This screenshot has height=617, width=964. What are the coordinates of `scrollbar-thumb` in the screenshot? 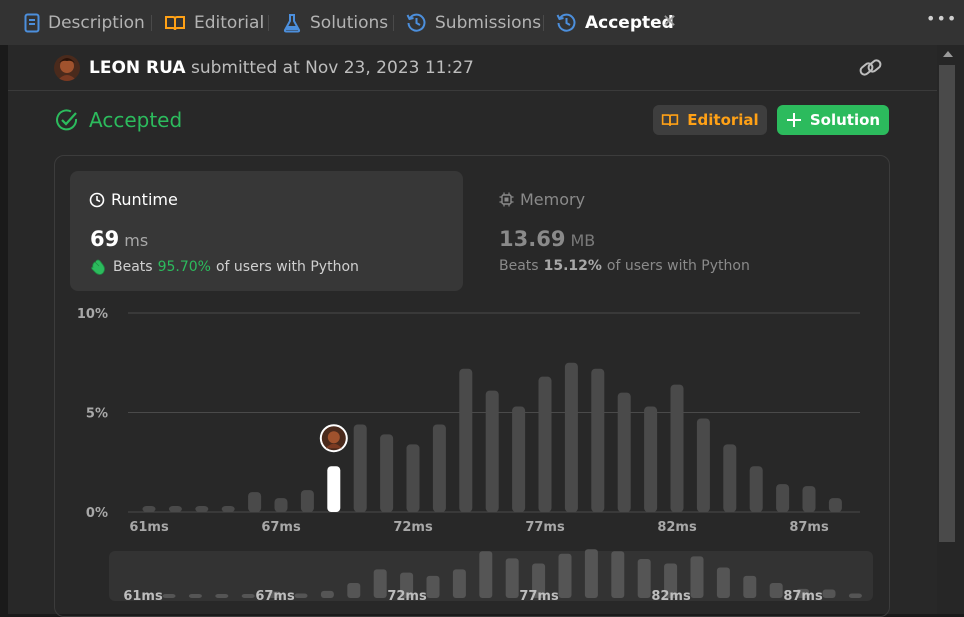 It's located at (947, 303).